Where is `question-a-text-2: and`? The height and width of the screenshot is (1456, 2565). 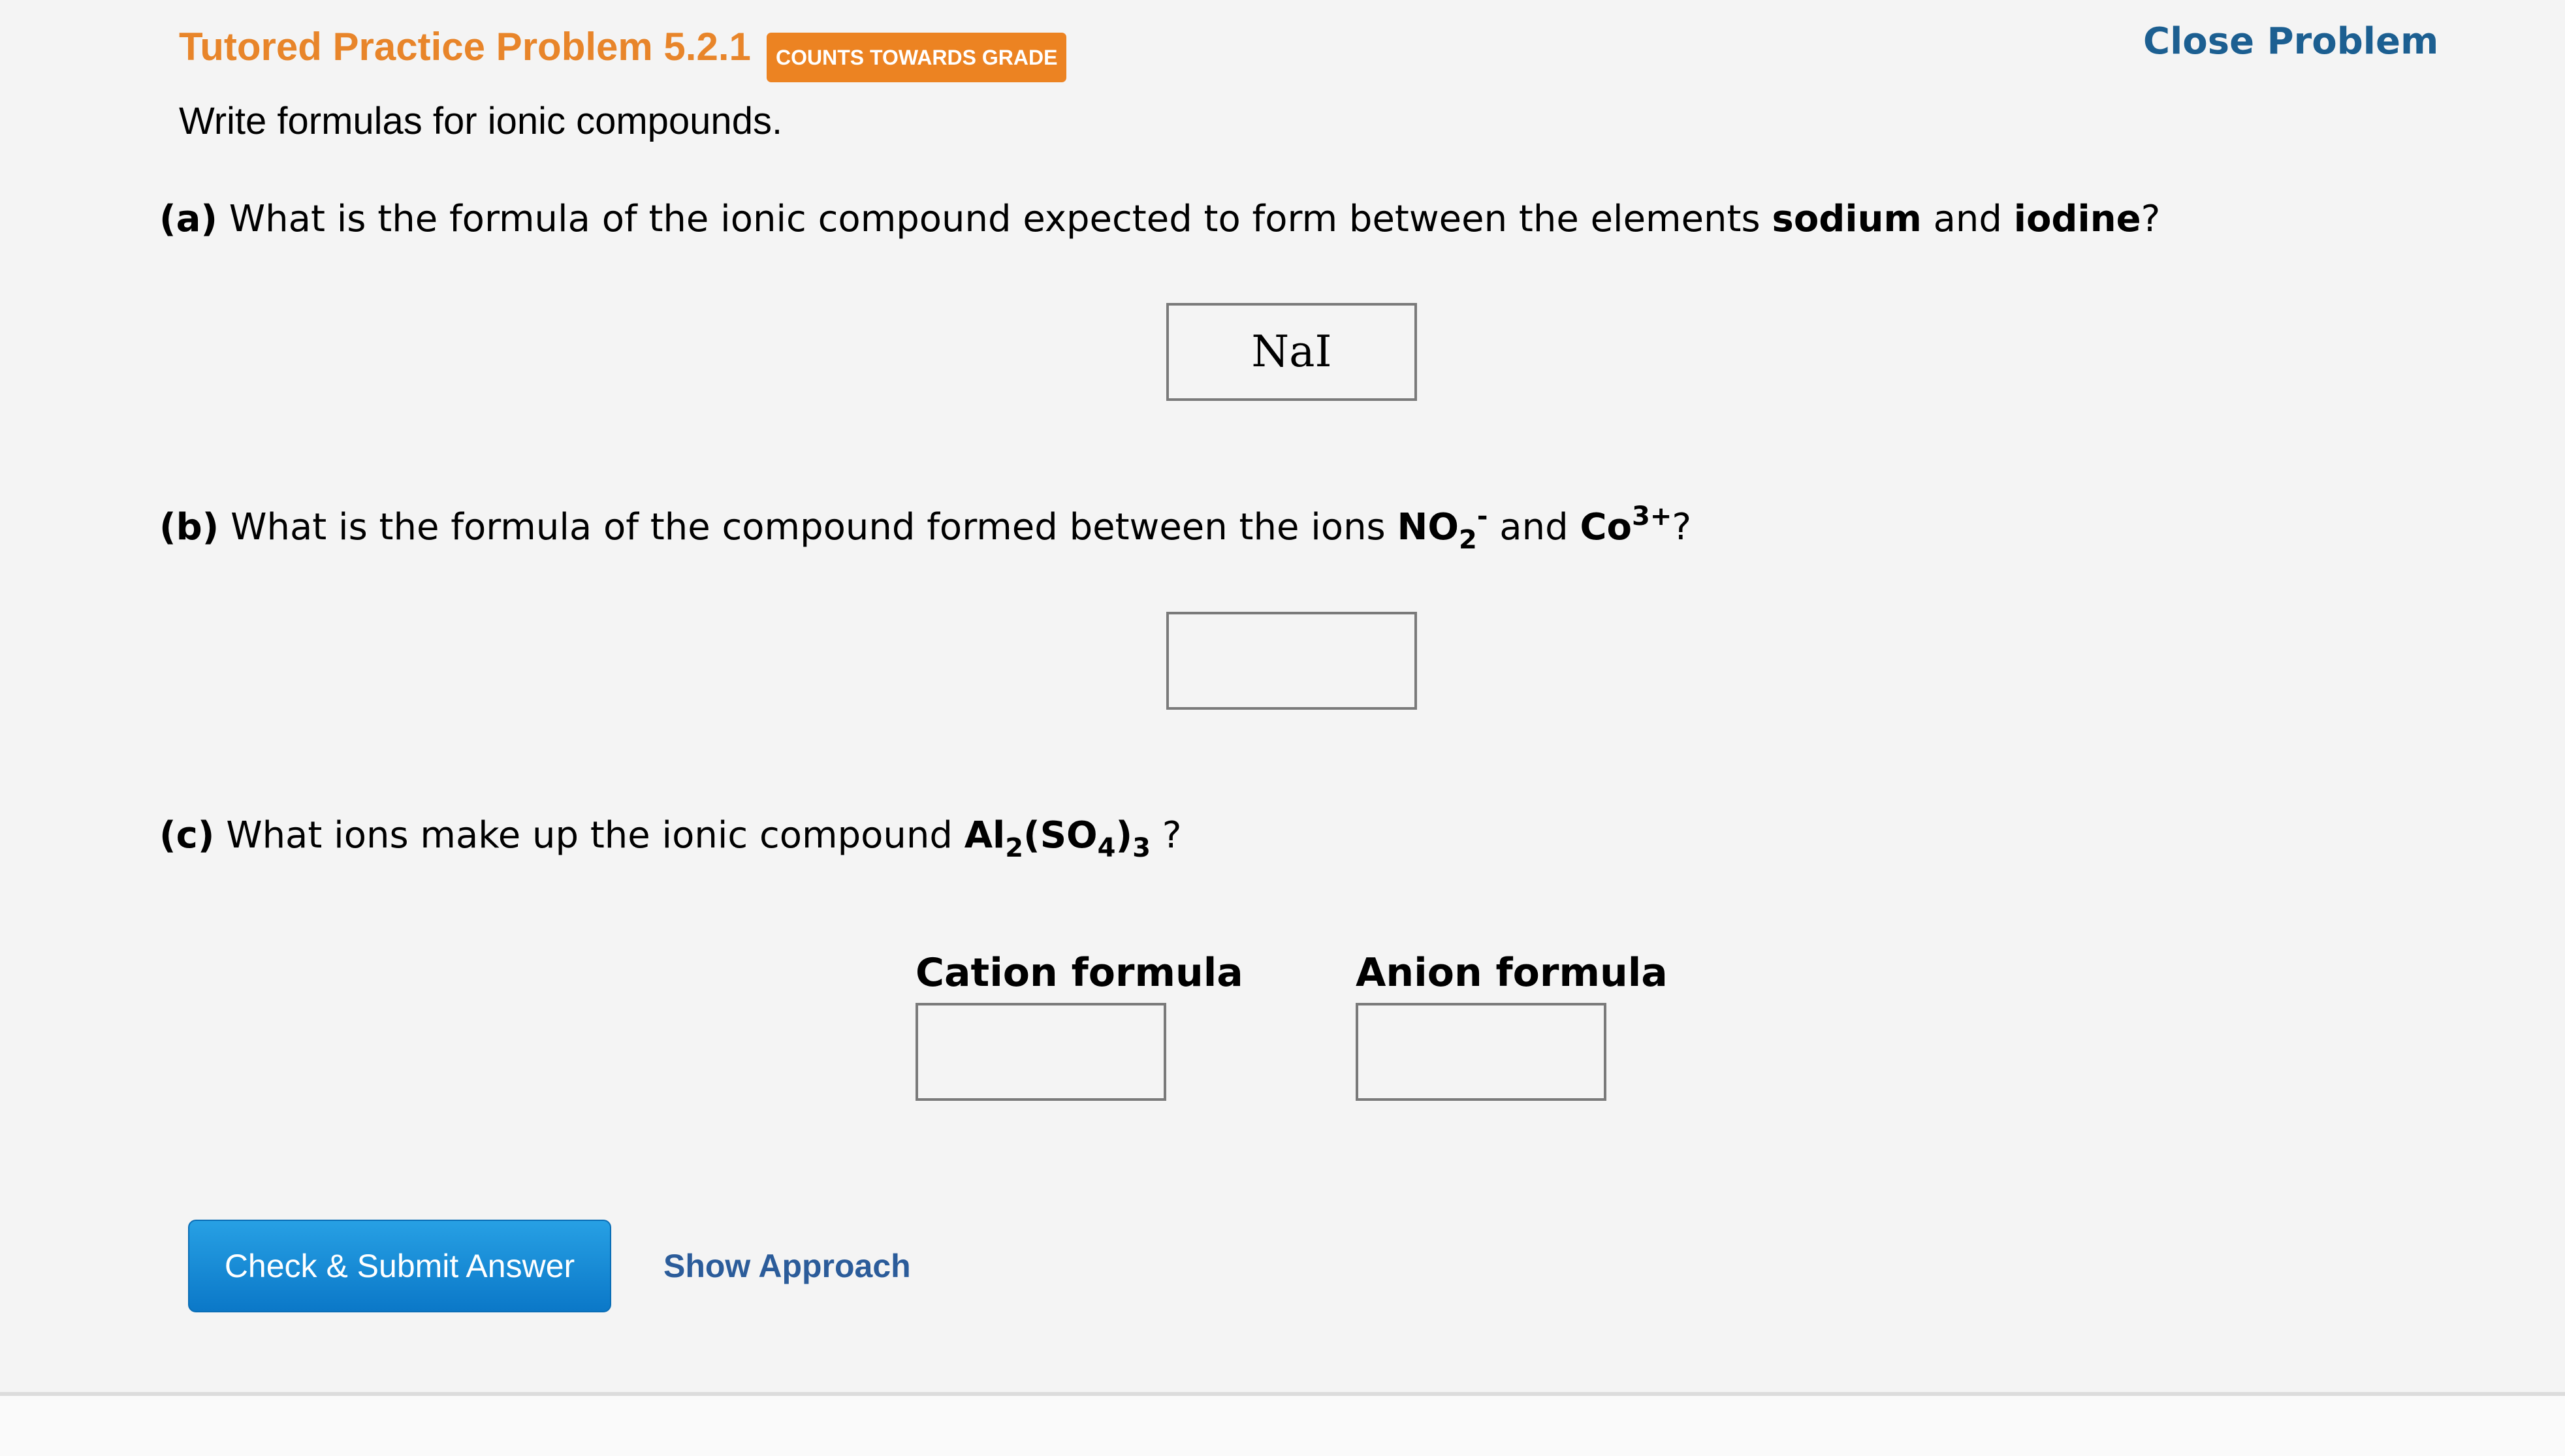
question-a-text-2: and is located at coordinates (1967, 219).